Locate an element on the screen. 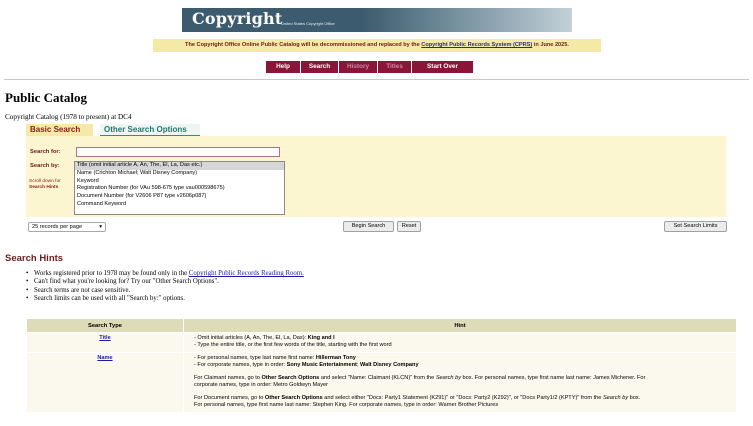 The image size is (753, 426). search-type-cell: Title is located at coordinates (105, 342).